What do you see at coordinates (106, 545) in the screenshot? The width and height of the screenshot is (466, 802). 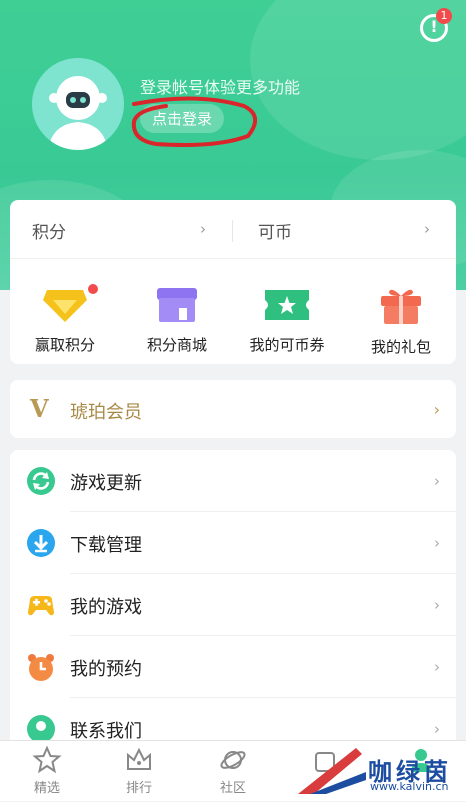 I see `menu-item-label: 下载管理` at bounding box center [106, 545].